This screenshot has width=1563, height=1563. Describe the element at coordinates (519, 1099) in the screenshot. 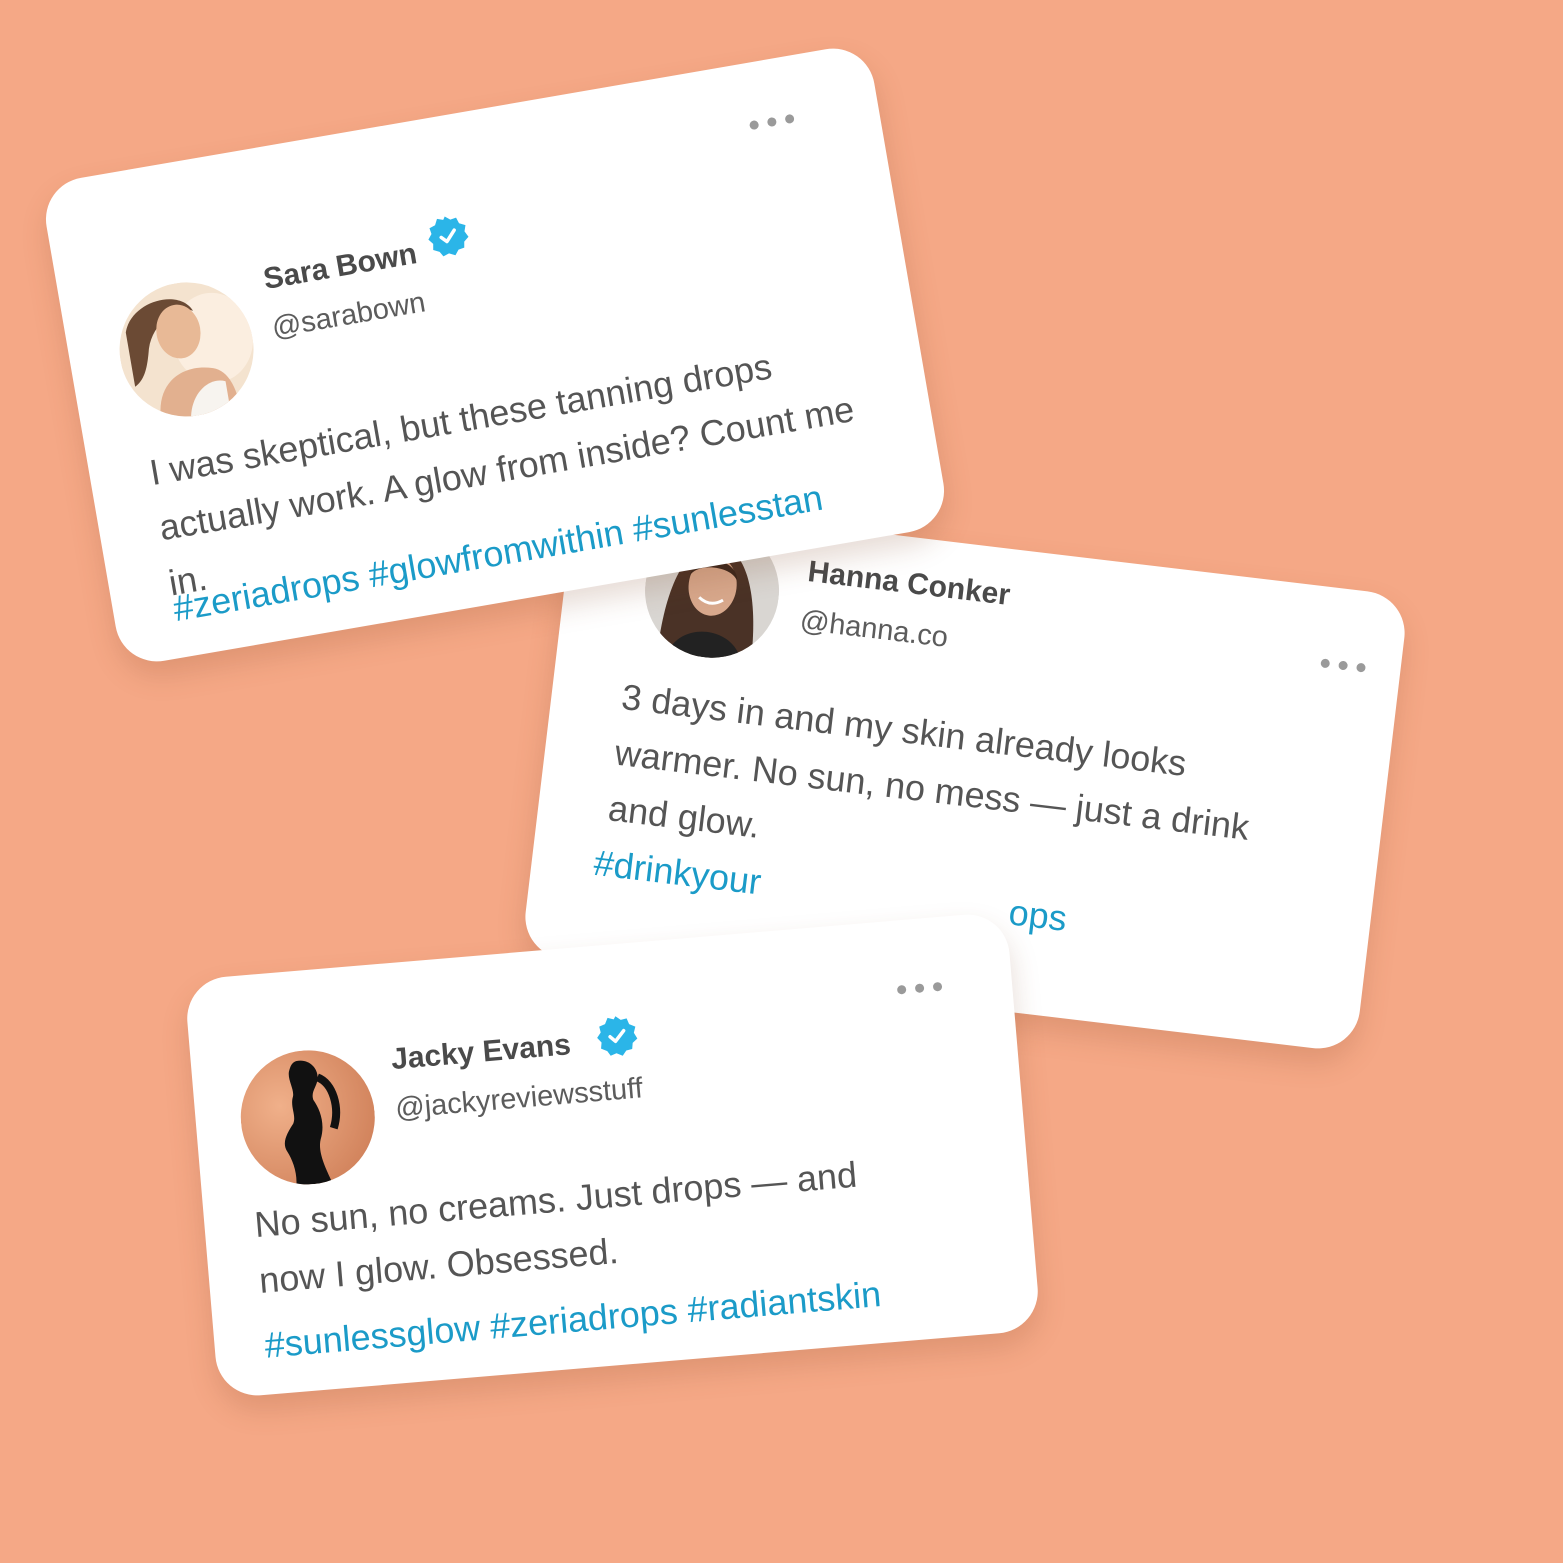

I see `author-handle: @jackyreviewsstuff` at that location.